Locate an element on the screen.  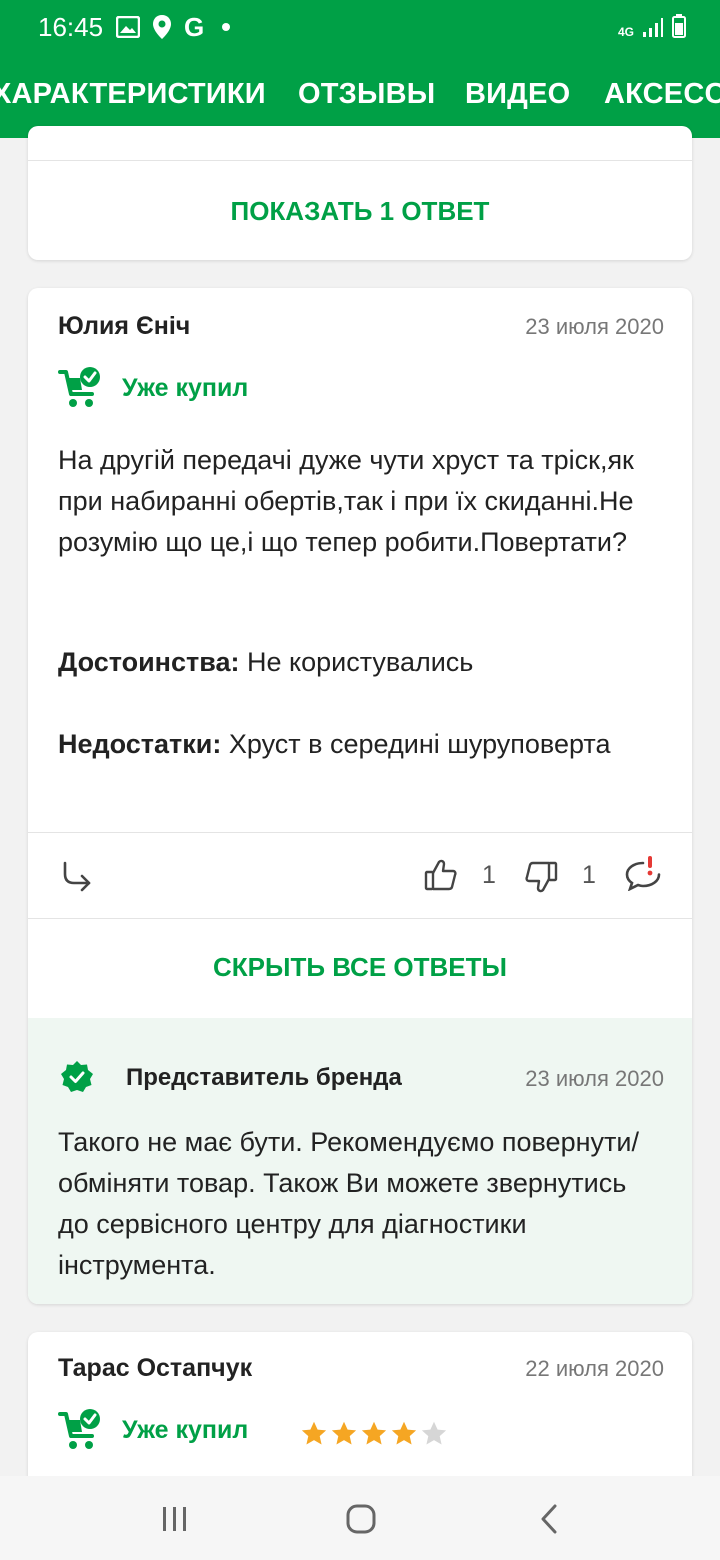
hide-replies-button: СКРЫТЬ ВСЕ ОТВЕТЫ is located at coordinates (360, 967).